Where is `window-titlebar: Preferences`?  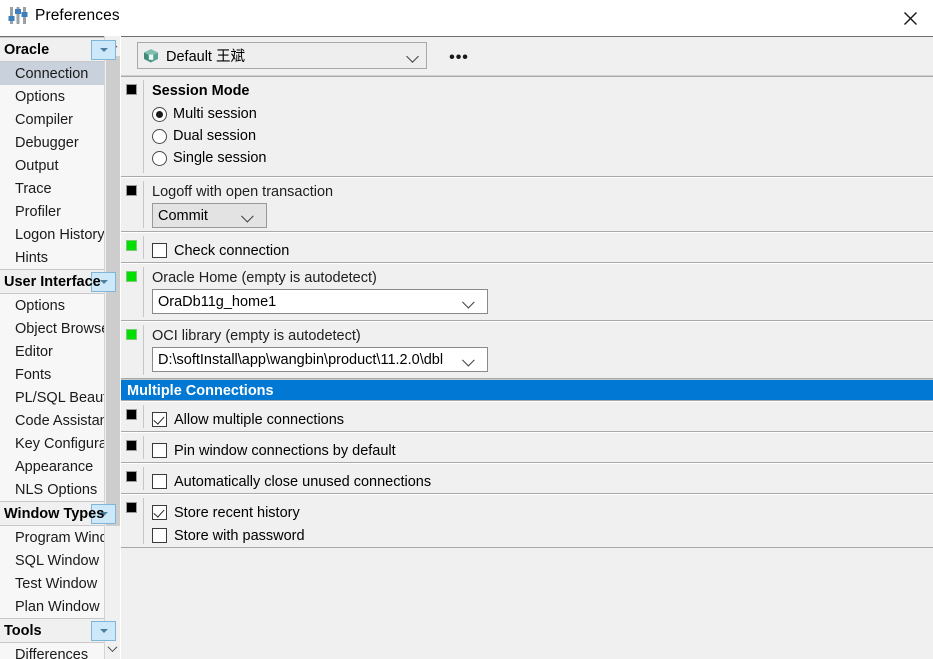 window-titlebar: Preferences is located at coordinates (466, 18).